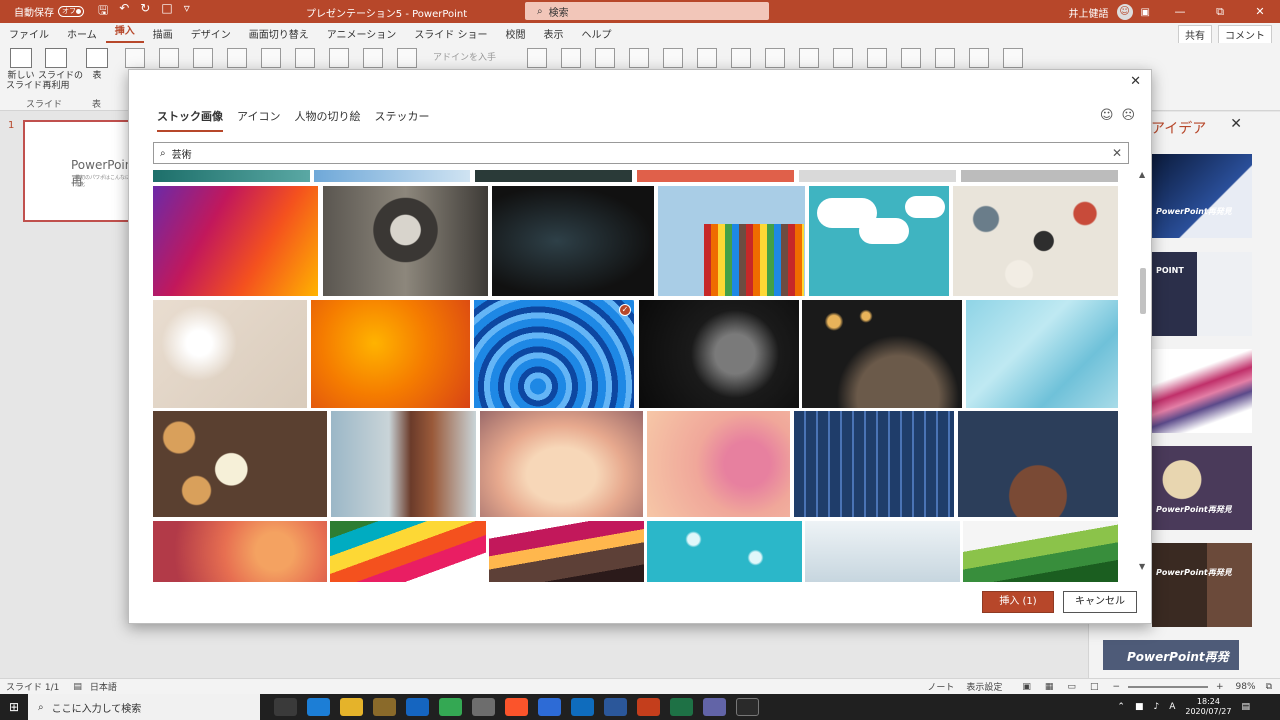 Image resolution: width=1280 pixels, height=720 pixels. I want to click on title-search-box: ⌕ 検索, so click(647, 11).